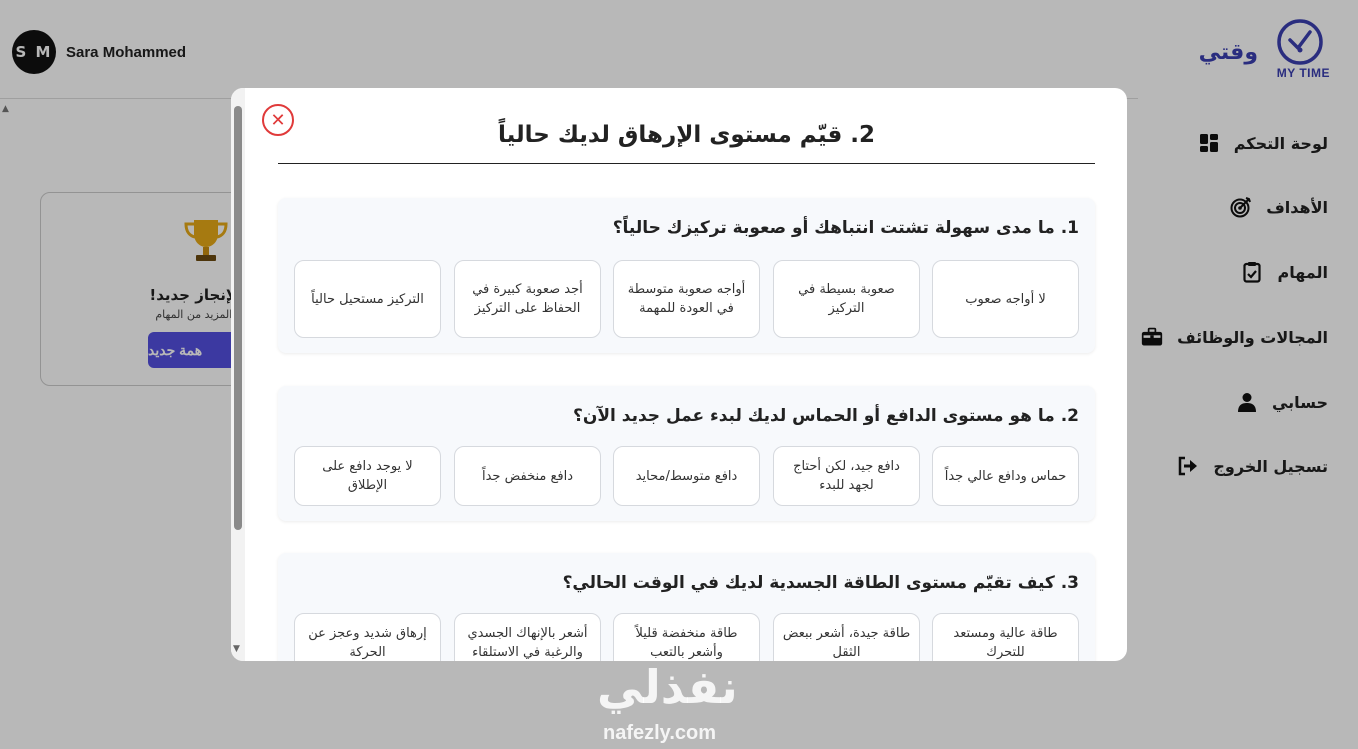 The width and height of the screenshot is (1358, 749). What do you see at coordinates (1005, 637) in the screenshot?
I see `option-button: طاقة عالية ومستعد للتحرك` at bounding box center [1005, 637].